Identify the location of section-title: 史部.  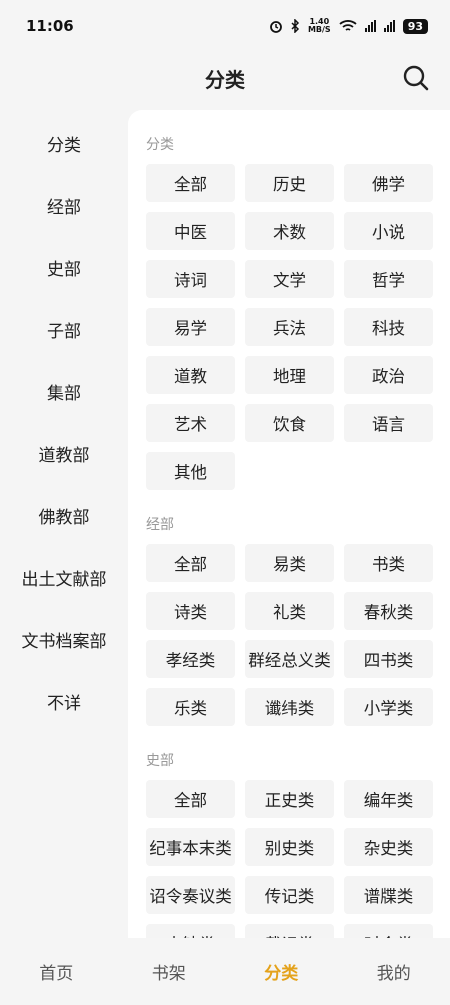
(160, 761).